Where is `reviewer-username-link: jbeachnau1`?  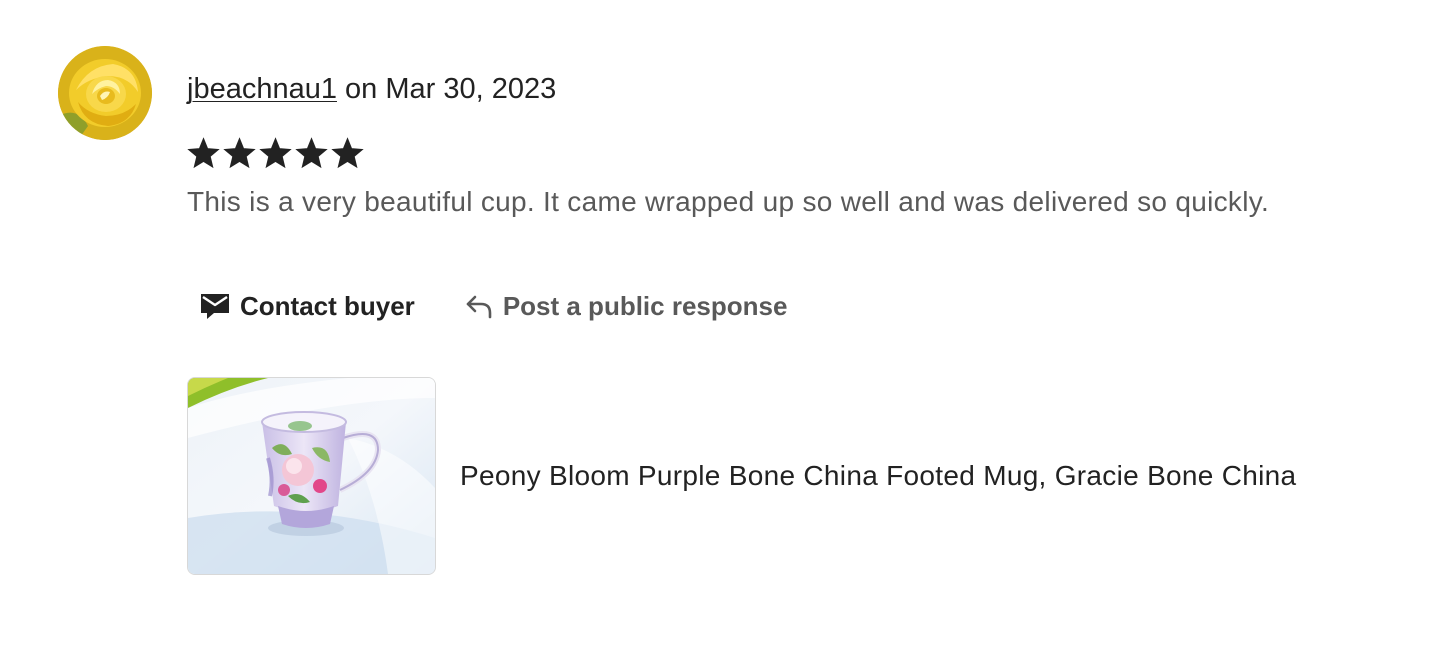
reviewer-username-link: jbeachnau1 is located at coordinates (262, 89).